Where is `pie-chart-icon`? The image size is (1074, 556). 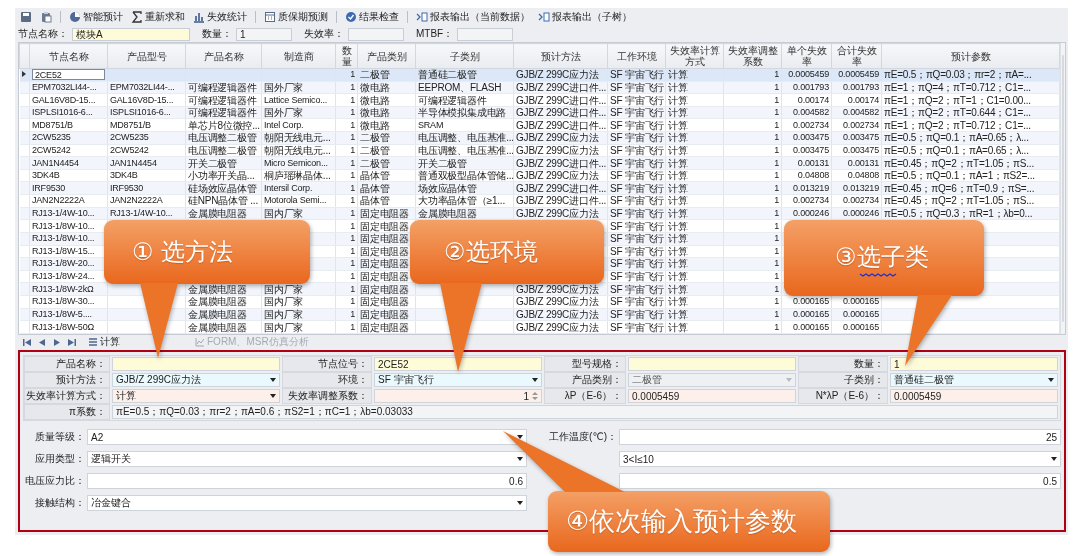 pie-chart-icon is located at coordinates (75, 17).